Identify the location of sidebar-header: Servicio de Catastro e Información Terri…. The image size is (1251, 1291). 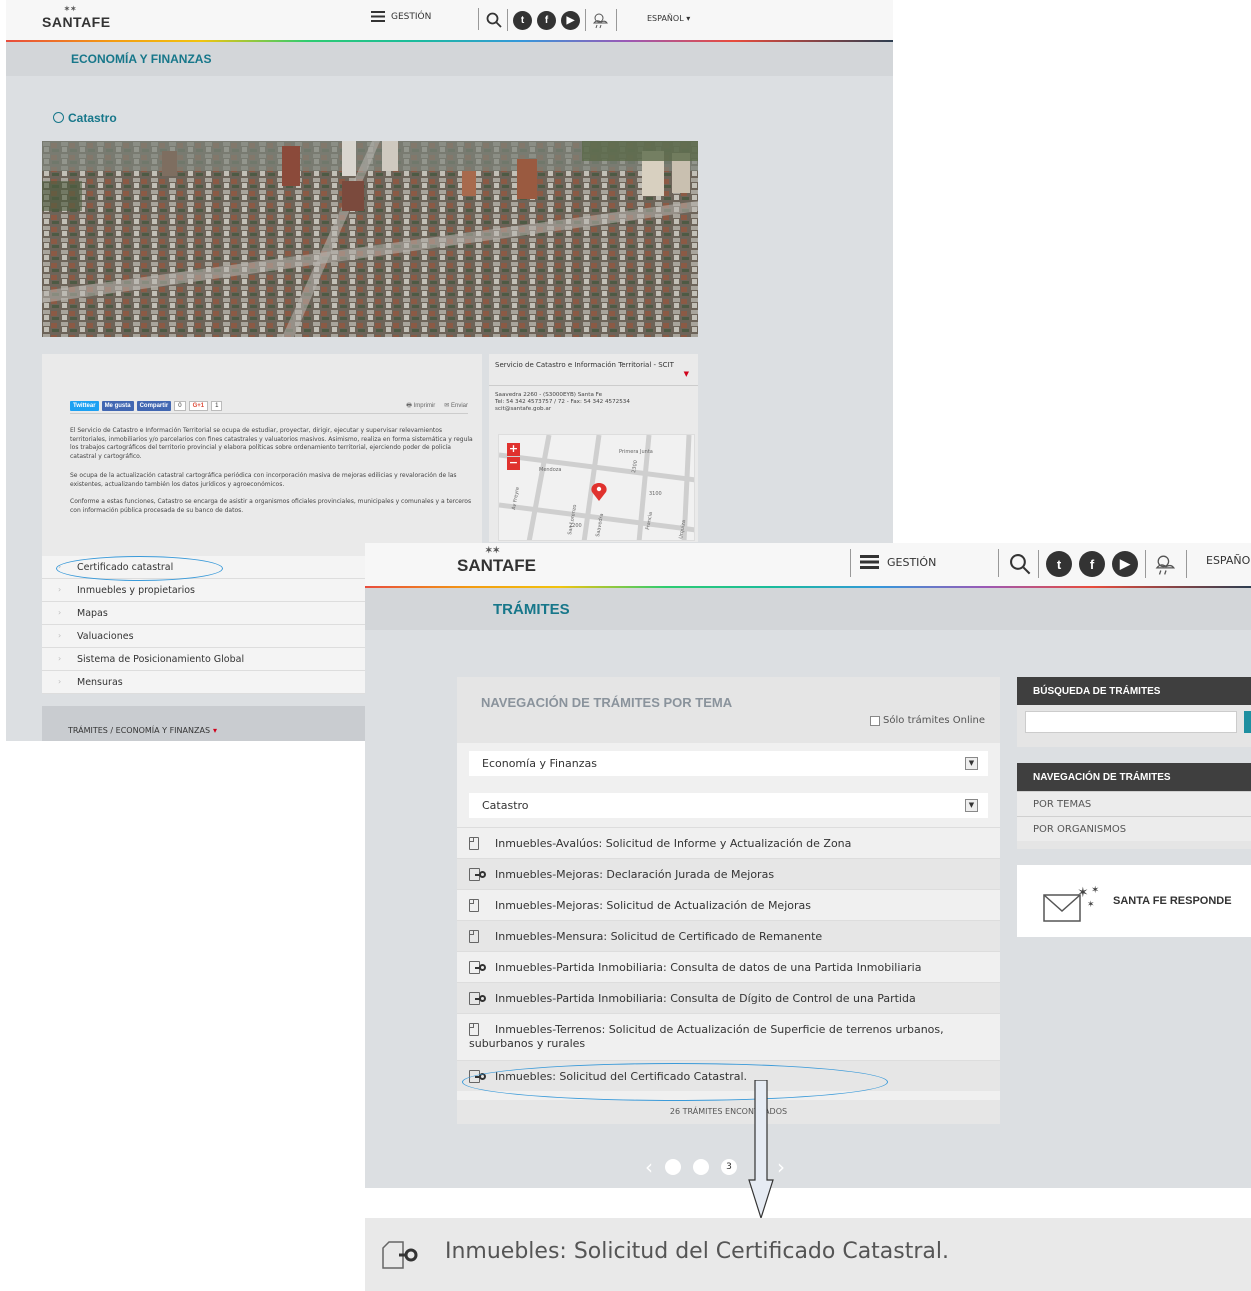
(593, 370).